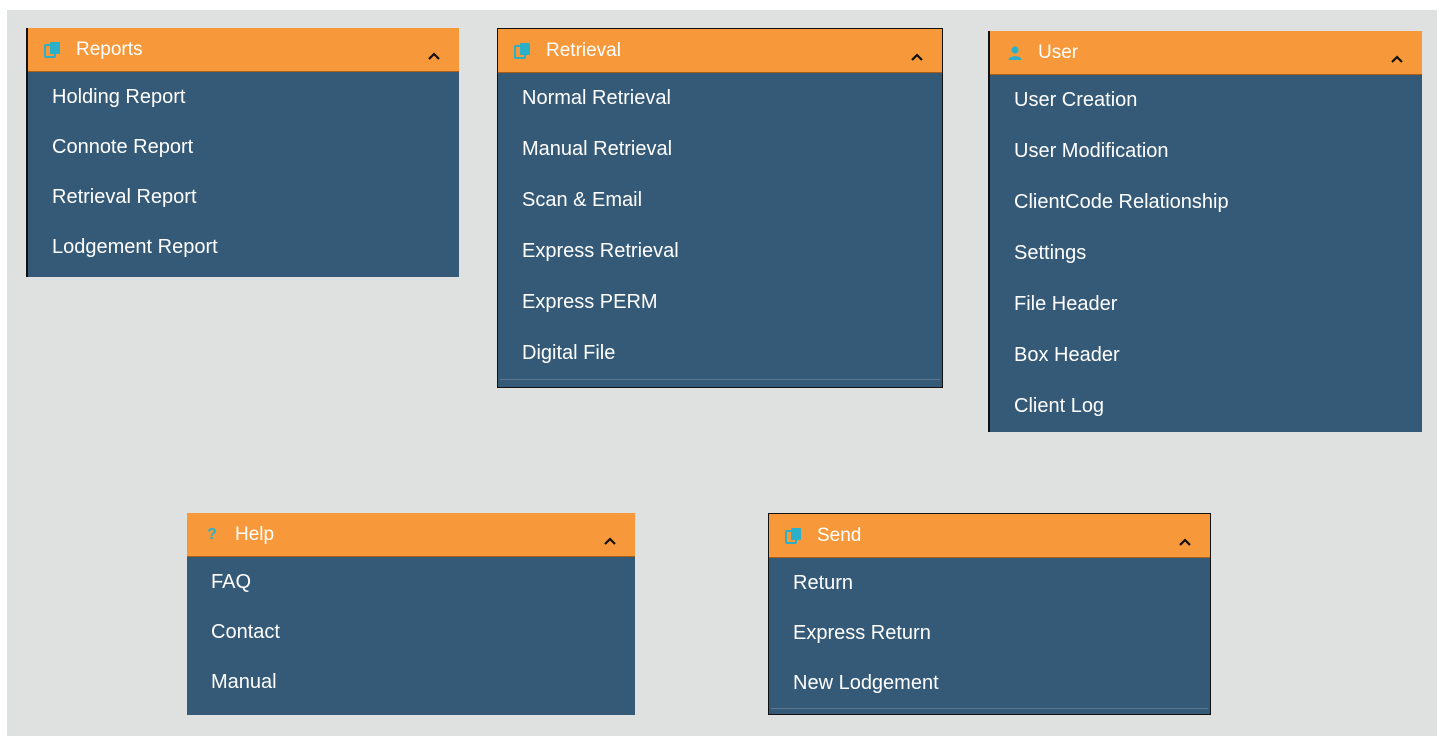  I want to click on reports-menu-title: Reports, so click(109, 49).